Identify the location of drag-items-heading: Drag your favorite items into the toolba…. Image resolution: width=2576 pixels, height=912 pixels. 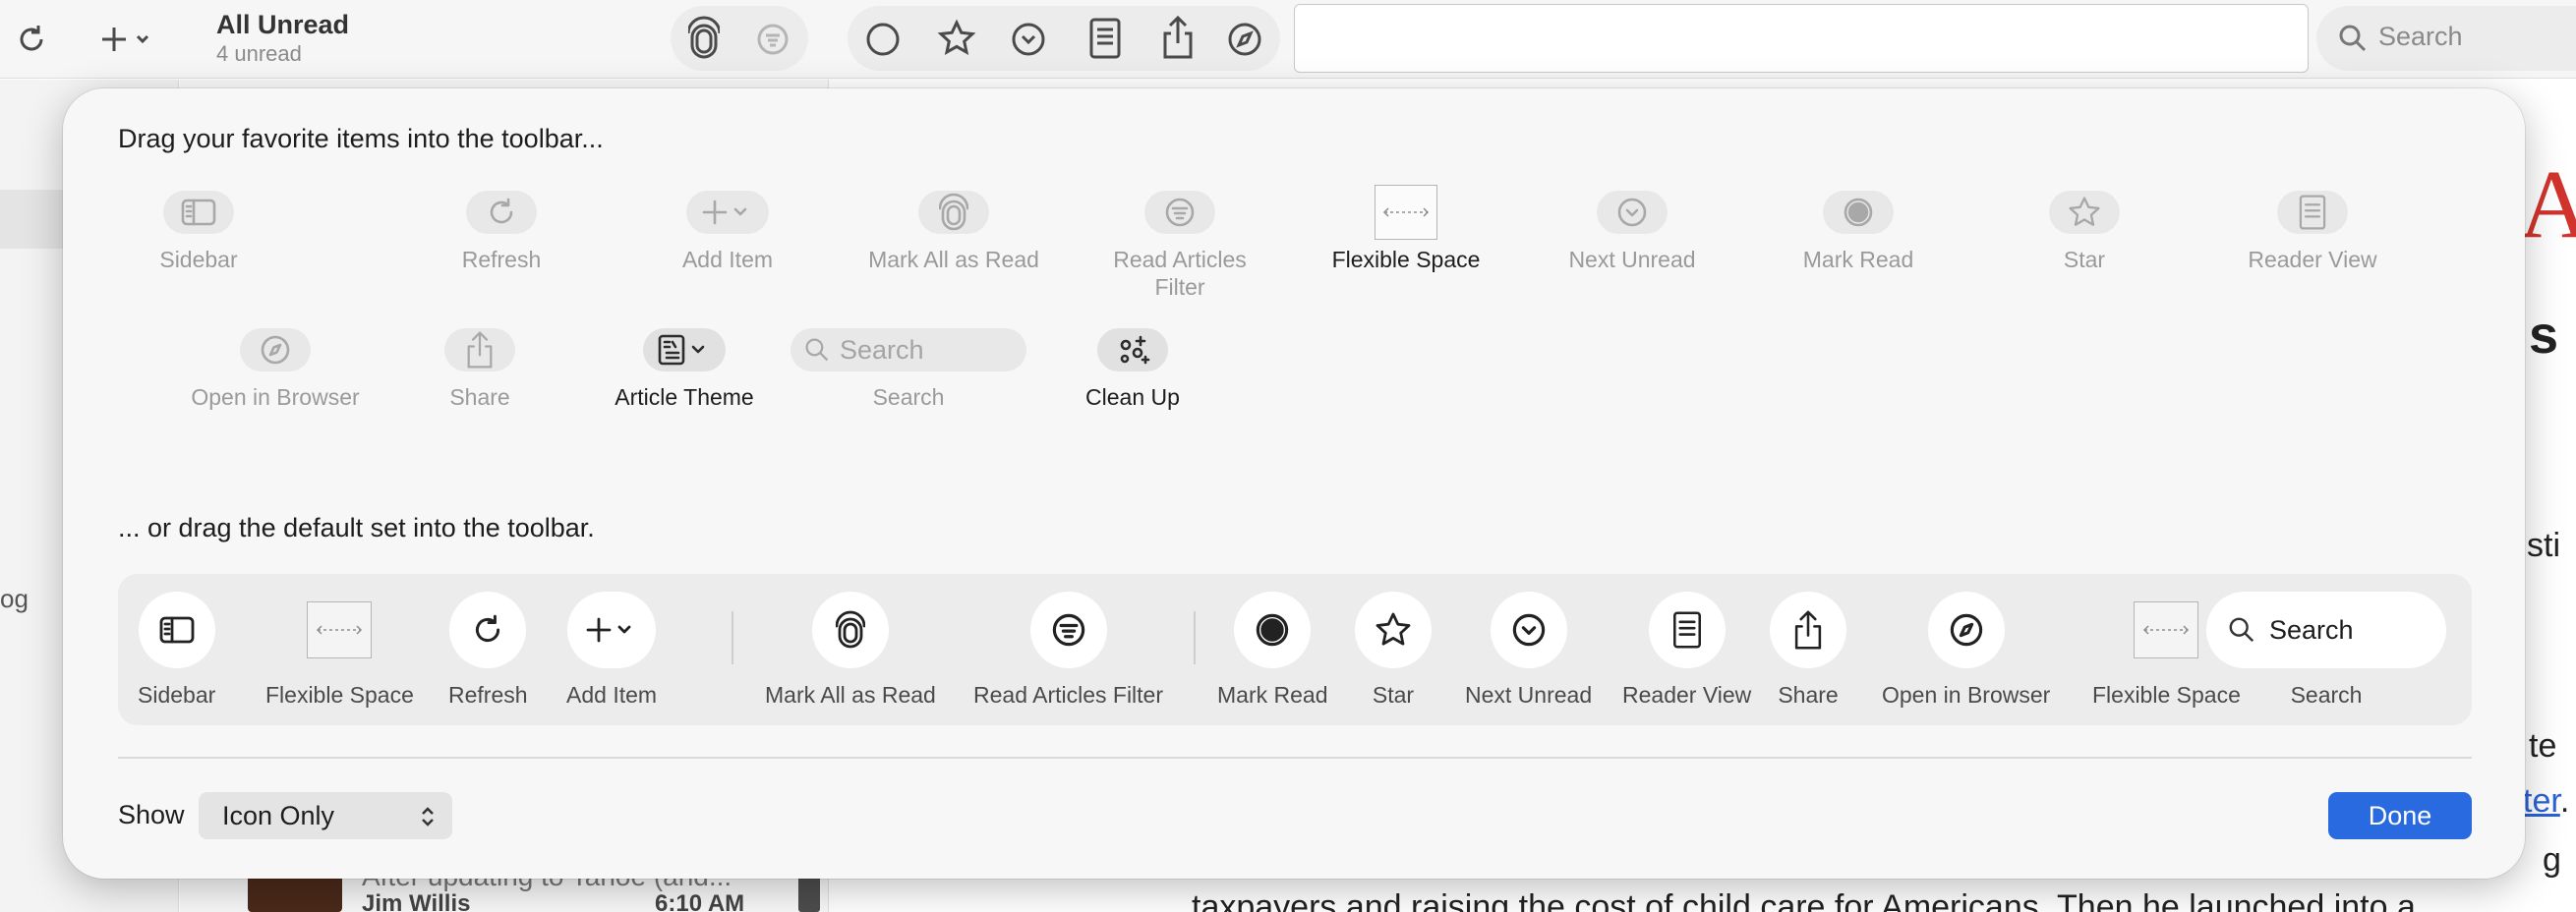
(361, 138).